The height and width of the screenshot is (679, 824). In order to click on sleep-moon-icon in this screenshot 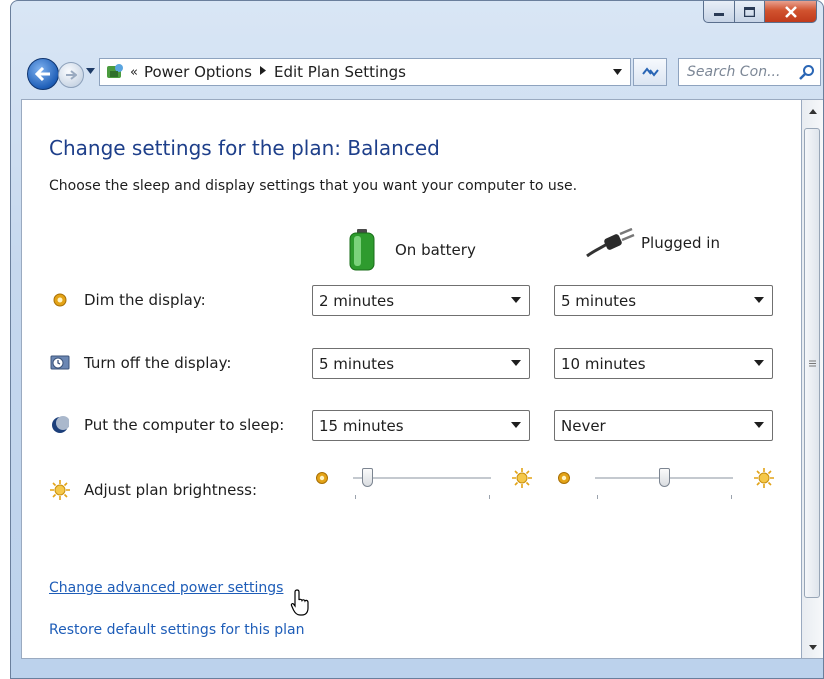, I will do `click(60, 425)`.